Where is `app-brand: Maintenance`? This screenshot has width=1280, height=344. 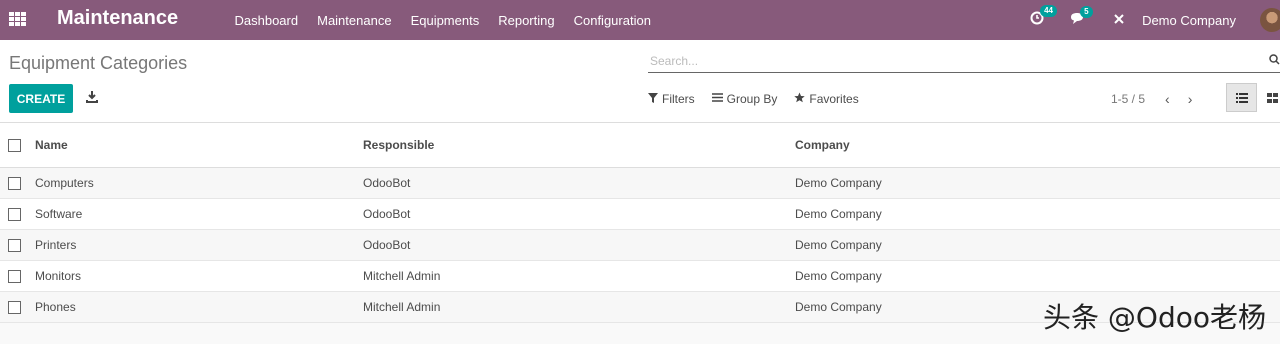 app-brand: Maintenance is located at coordinates (117, 18).